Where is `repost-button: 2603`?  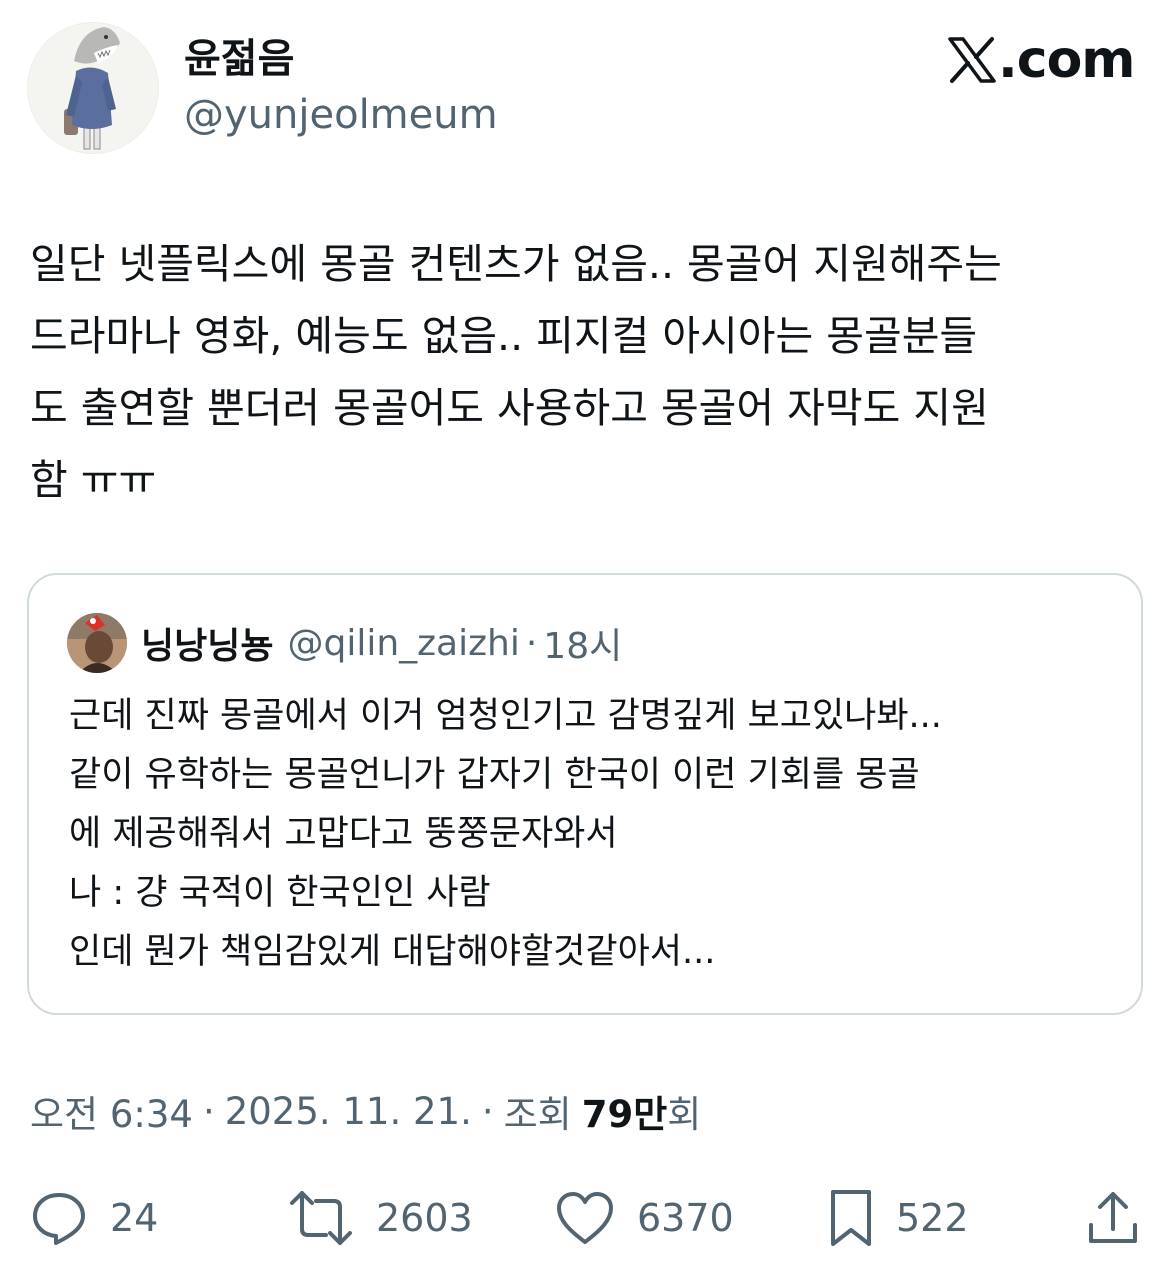 repost-button: 2603 is located at coordinates (380, 1218).